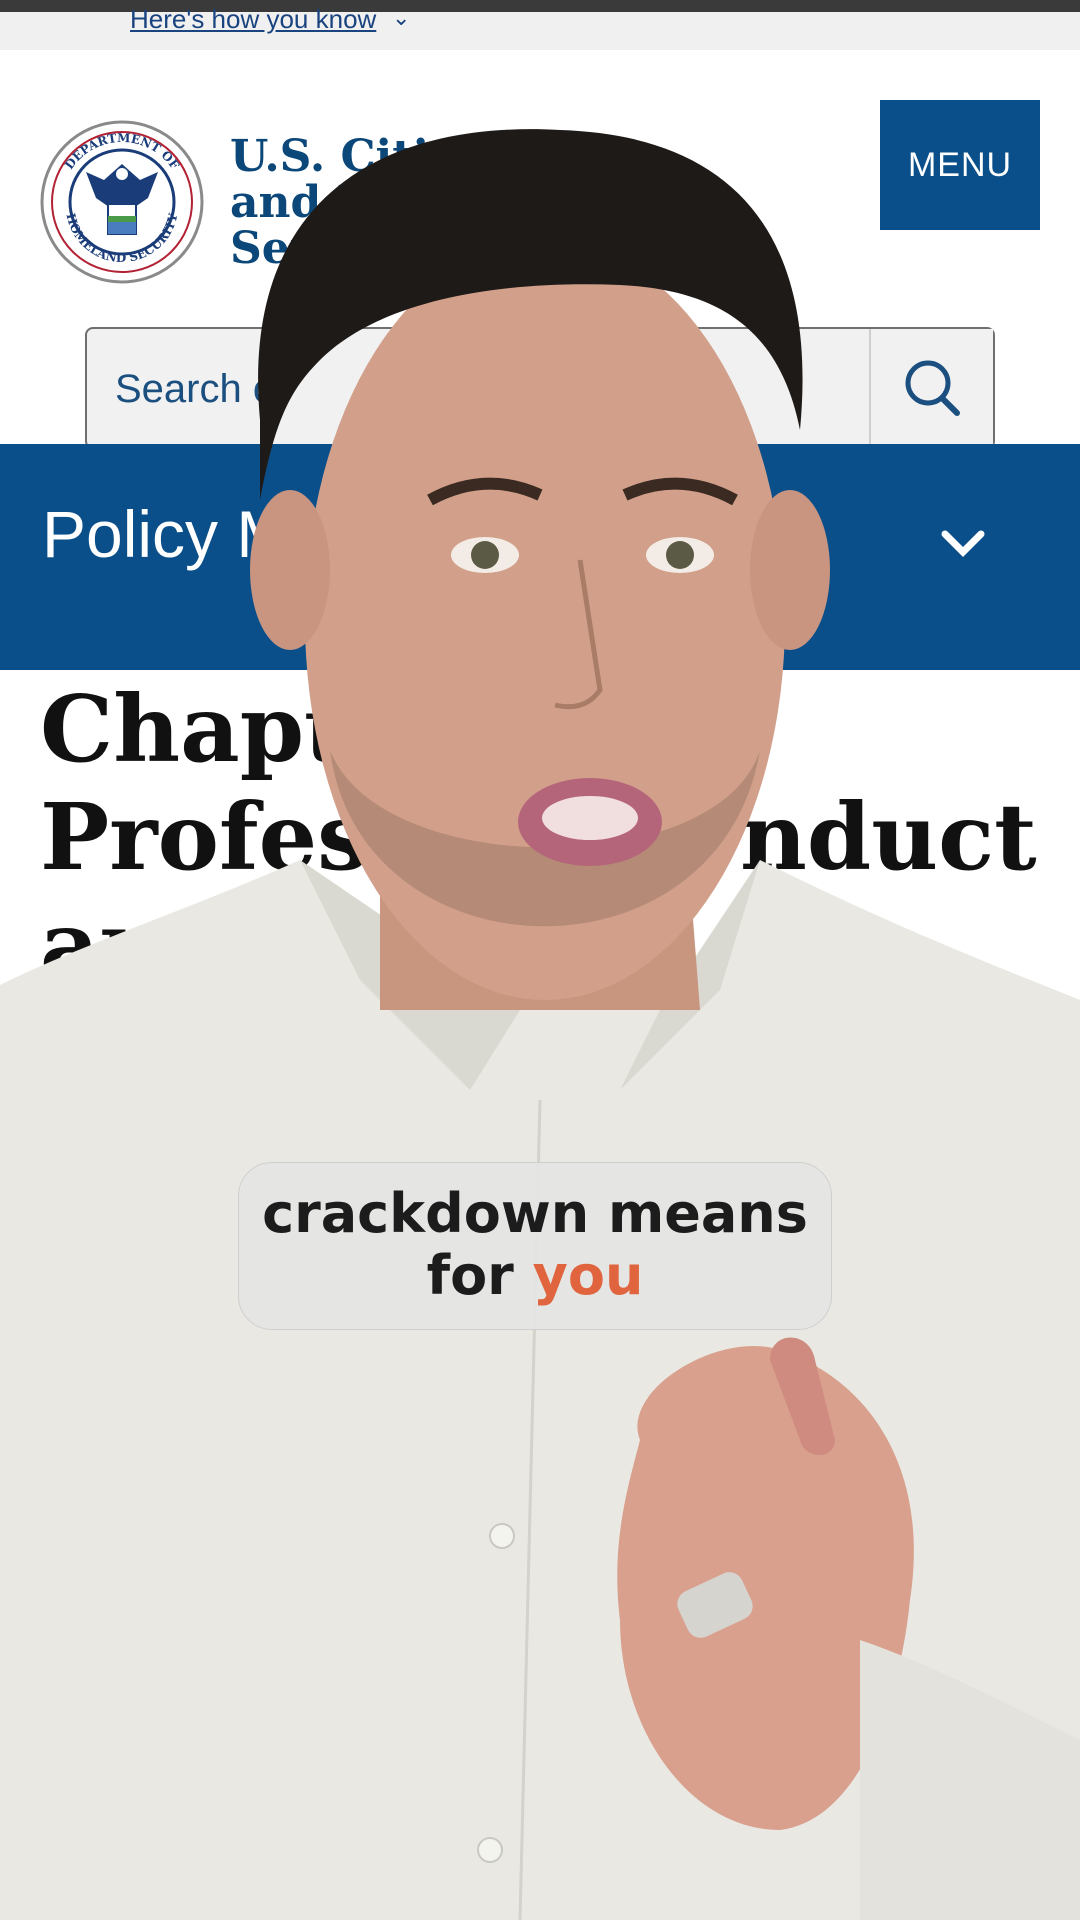 The image size is (1080, 1920). What do you see at coordinates (588, 1275) in the screenshot?
I see `caption-highlight-word: you` at bounding box center [588, 1275].